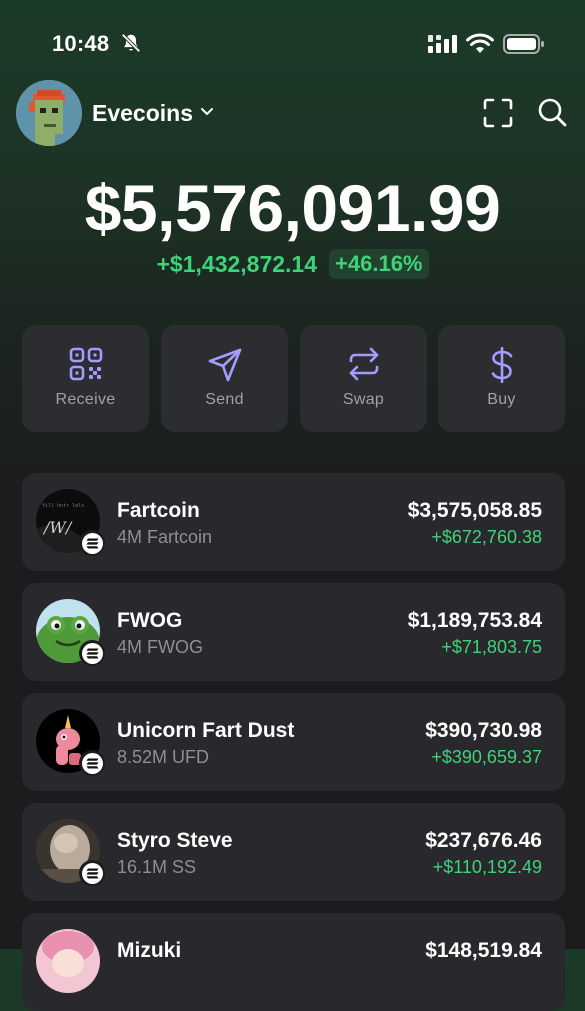 The height and width of the screenshot is (1011, 585). I want to click on token-value: $237,676.46, so click(483, 840).